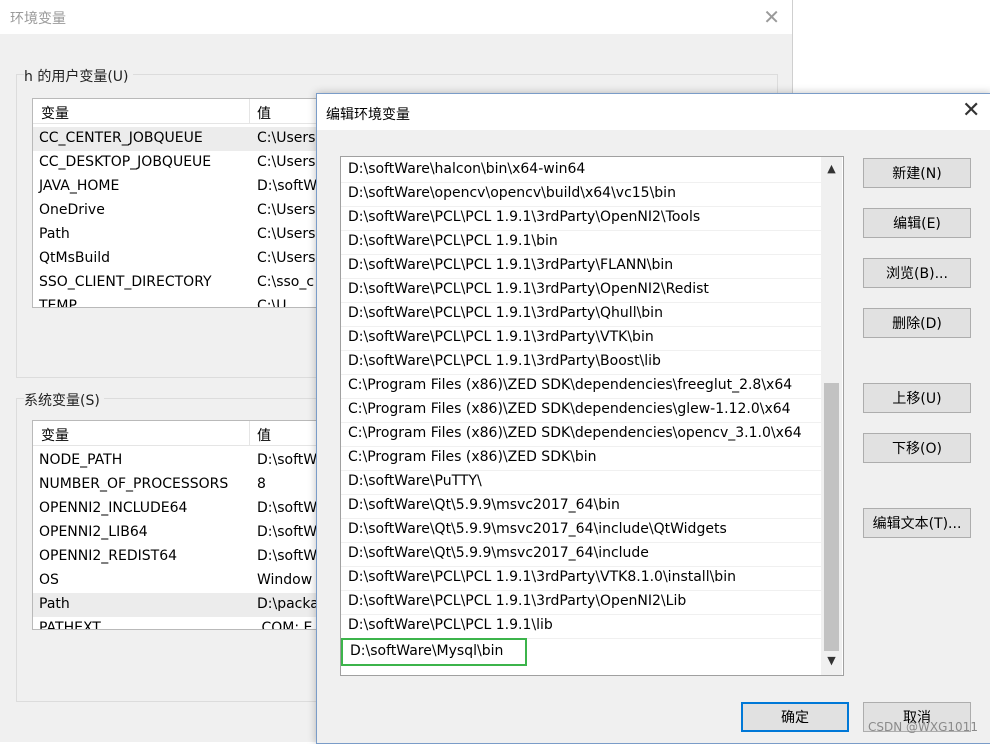 The image size is (990, 744). What do you see at coordinates (183, 581) in the screenshot?
I see `table-row: OS Window` at bounding box center [183, 581].